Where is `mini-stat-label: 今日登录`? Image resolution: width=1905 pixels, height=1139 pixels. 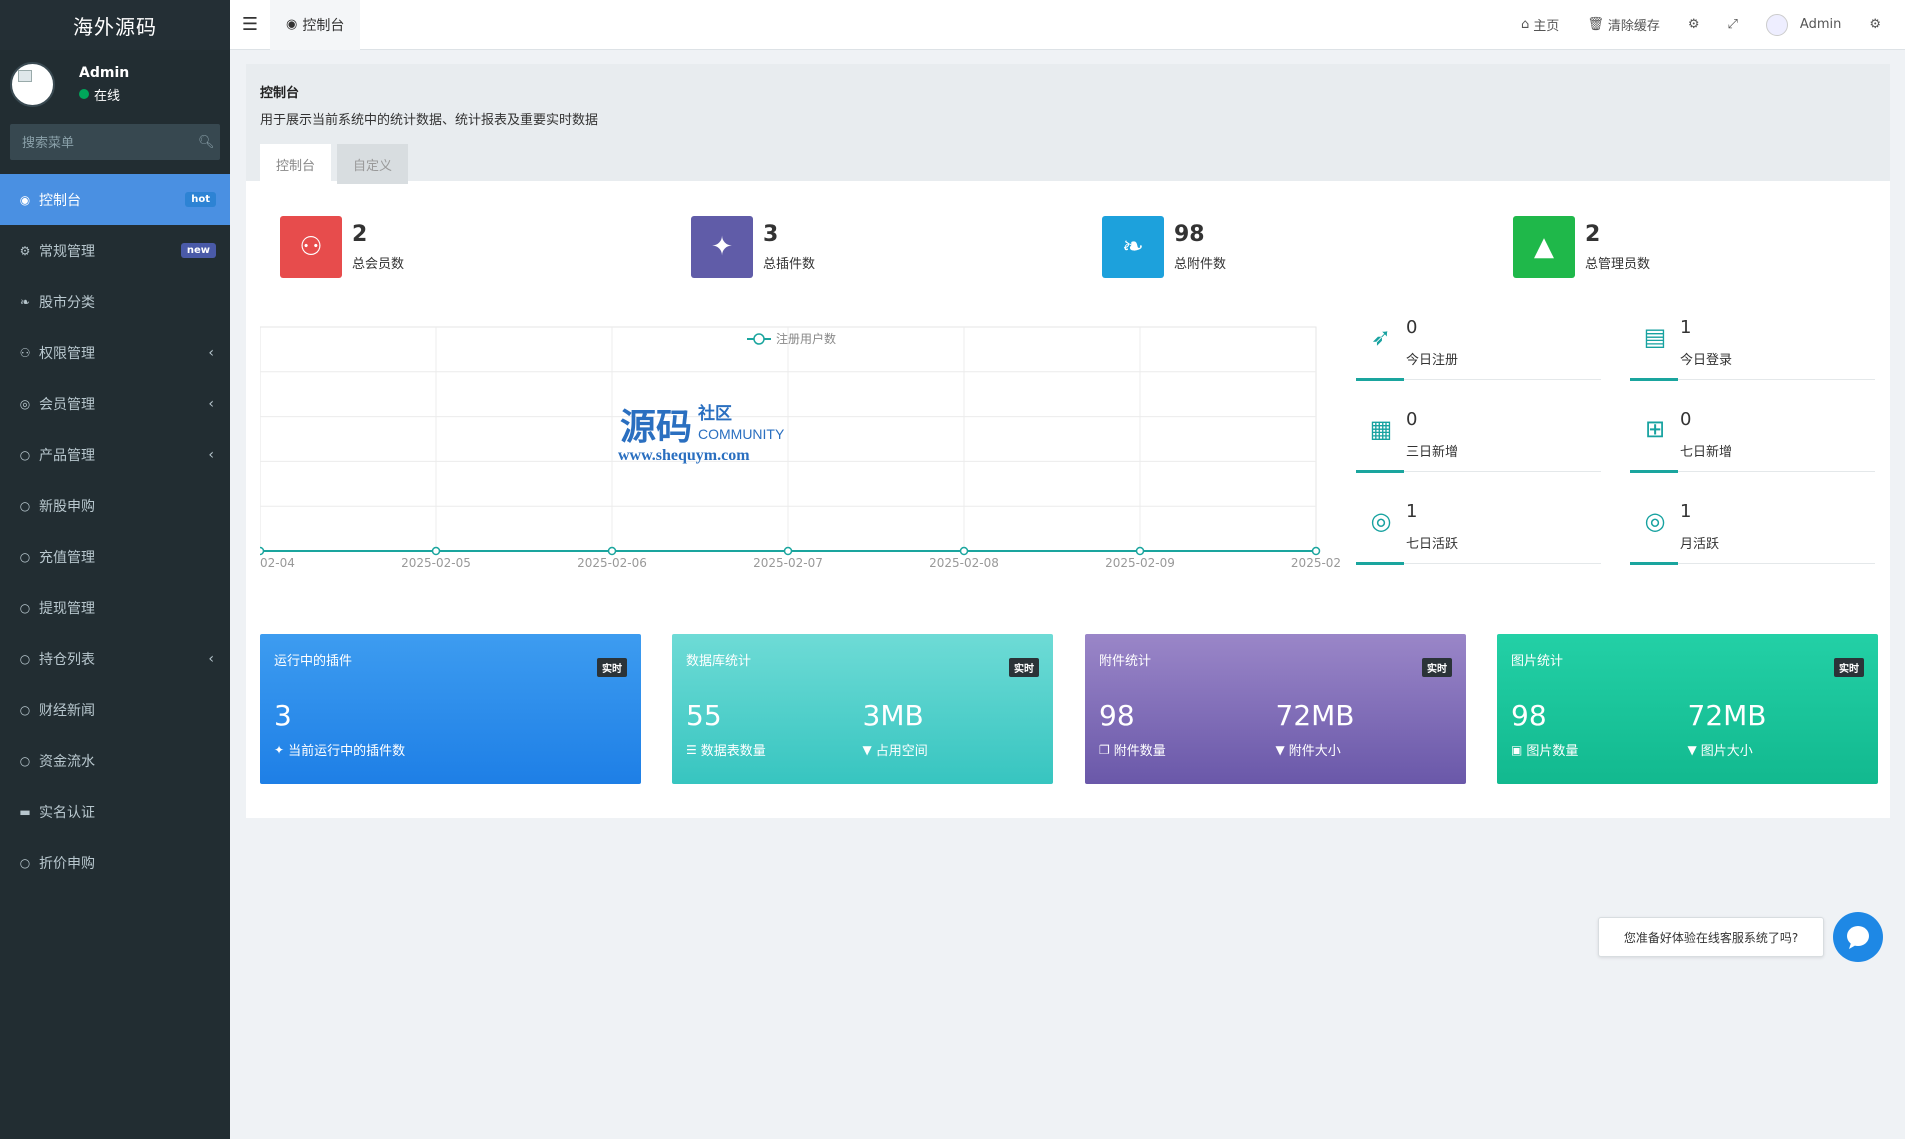 mini-stat-label: 今日登录 is located at coordinates (1706, 360).